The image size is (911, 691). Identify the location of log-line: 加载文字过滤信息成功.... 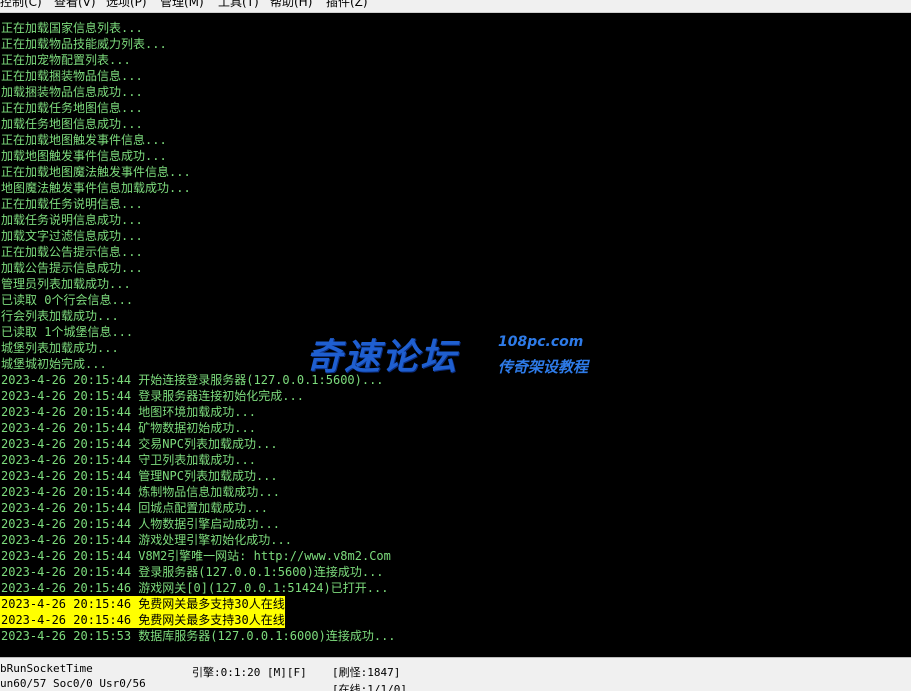
(72, 236).